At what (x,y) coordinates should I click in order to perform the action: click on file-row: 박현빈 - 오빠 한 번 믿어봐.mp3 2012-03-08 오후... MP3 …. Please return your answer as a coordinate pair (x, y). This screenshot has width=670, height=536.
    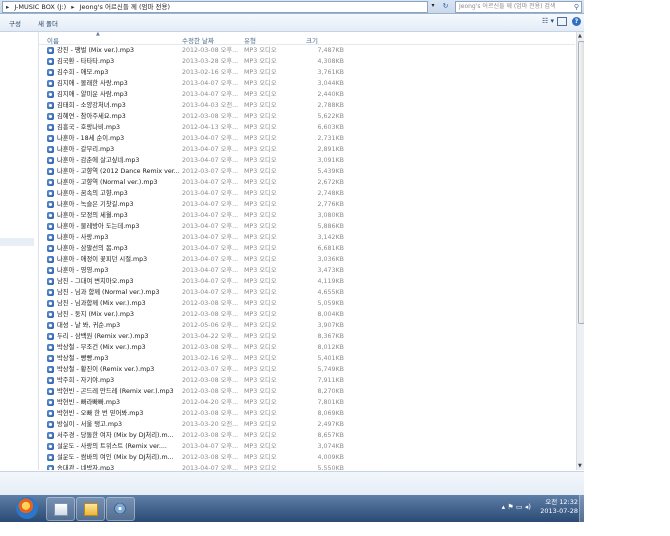
    Looking at the image, I should click on (307, 413).